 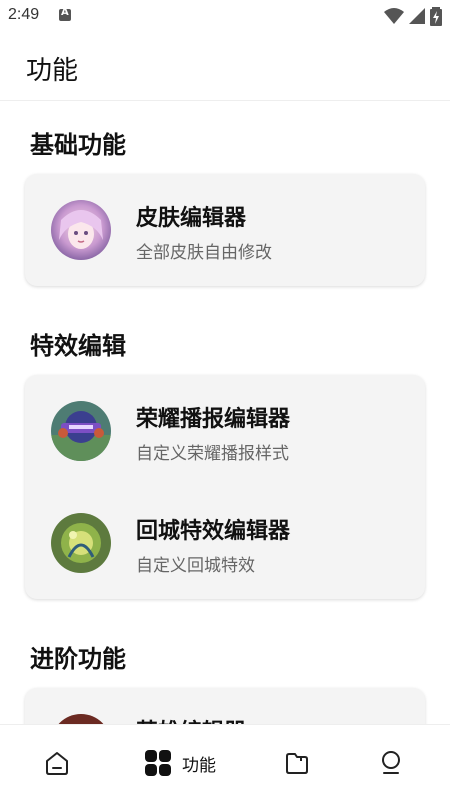 What do you see at coordinates (81, 719) in the screenshot?
I see `hero-avatar-icon` at bounding box center [81, 719].